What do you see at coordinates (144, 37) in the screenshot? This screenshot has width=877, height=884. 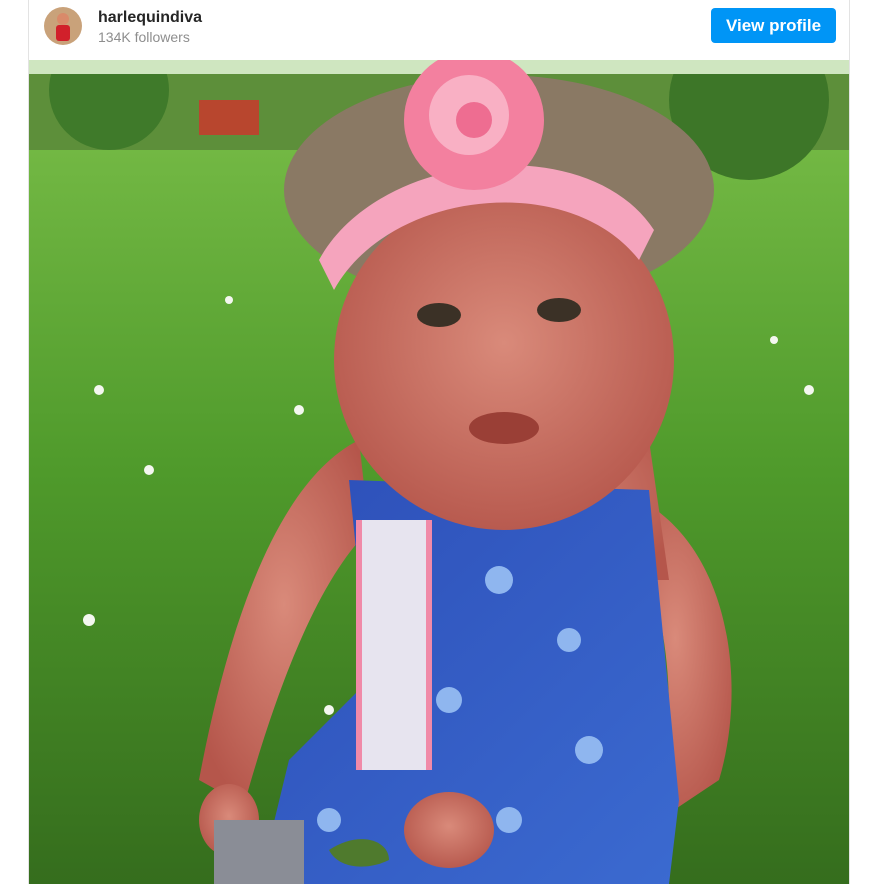 I see `follower-count: 134K followers` at bounding box center [144, 37].